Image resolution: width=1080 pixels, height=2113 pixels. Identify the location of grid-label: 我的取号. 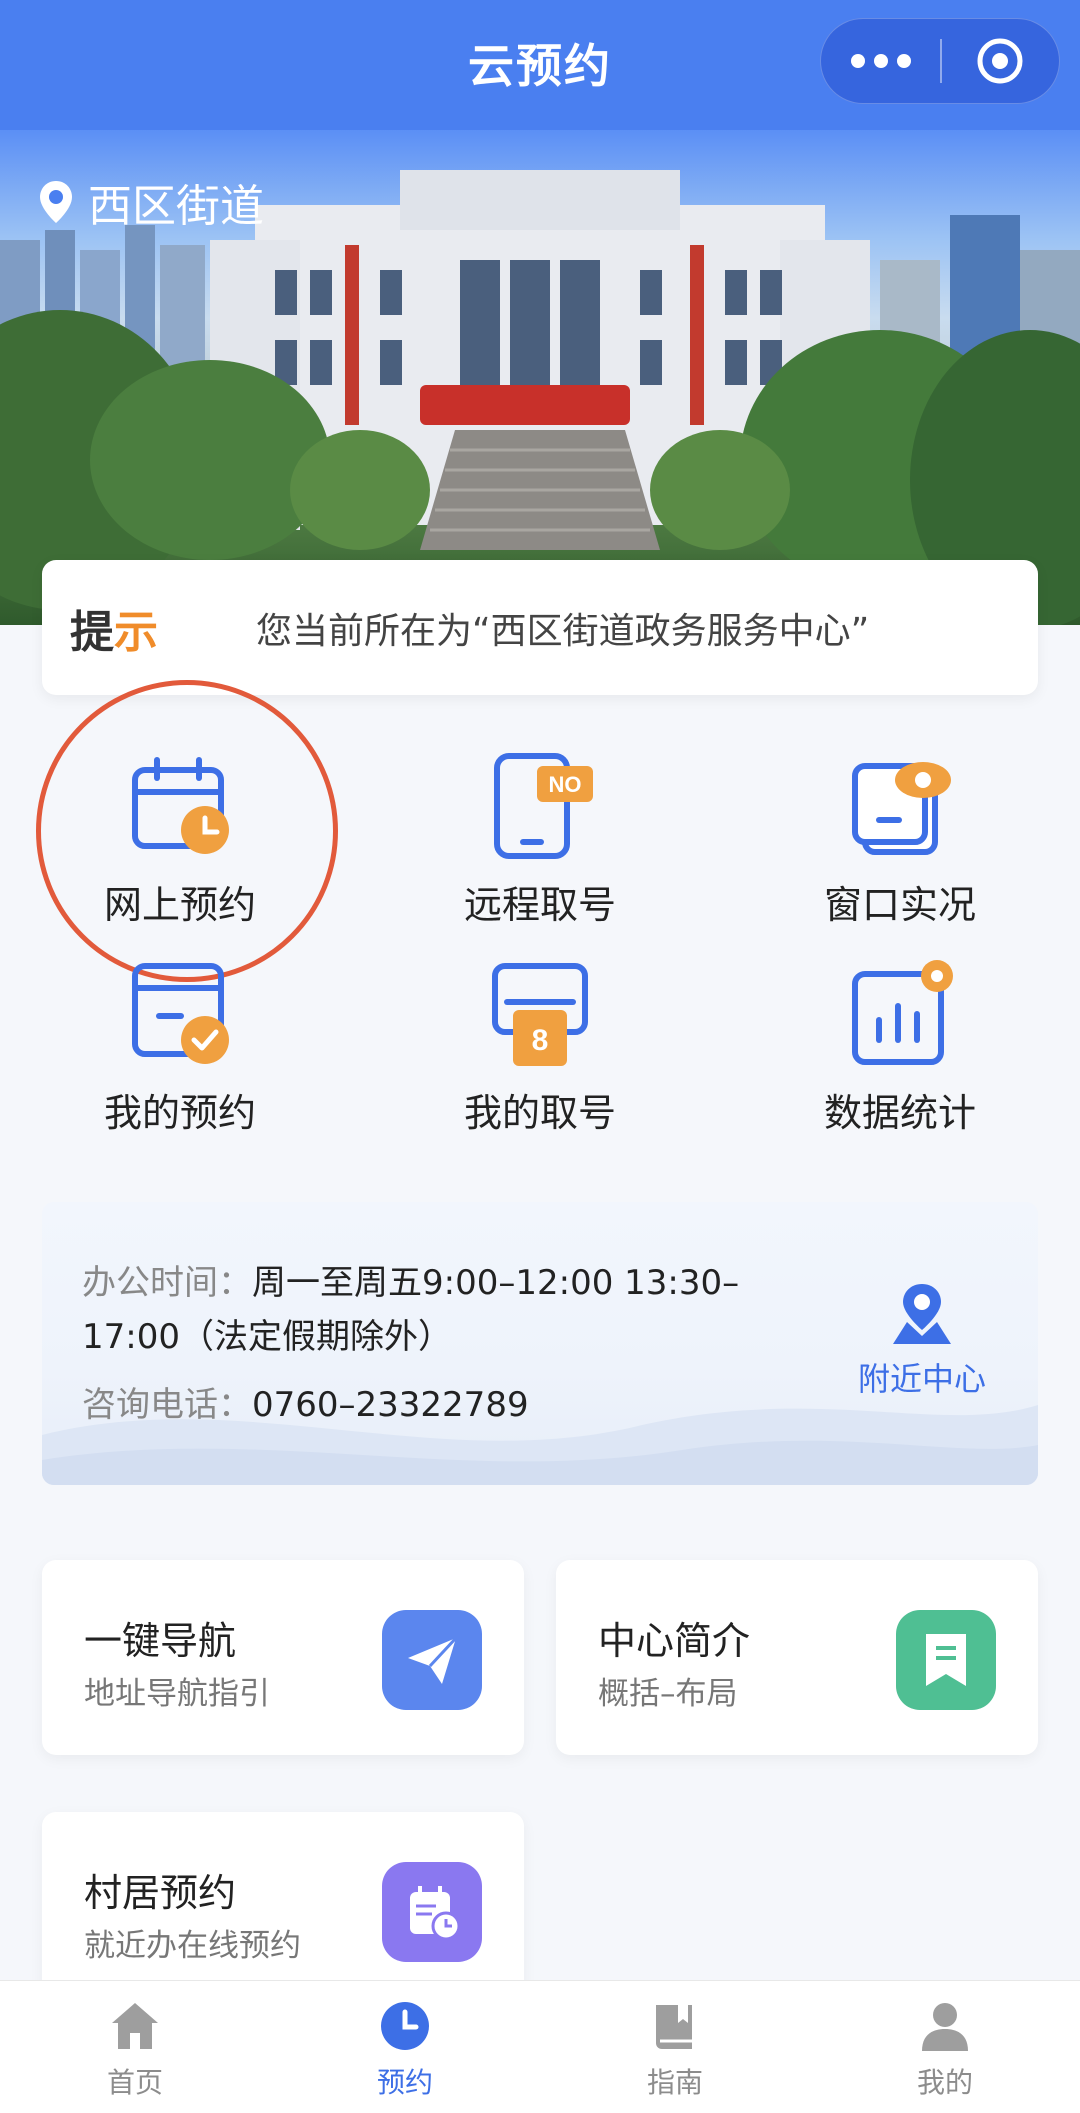
(539, 1113).